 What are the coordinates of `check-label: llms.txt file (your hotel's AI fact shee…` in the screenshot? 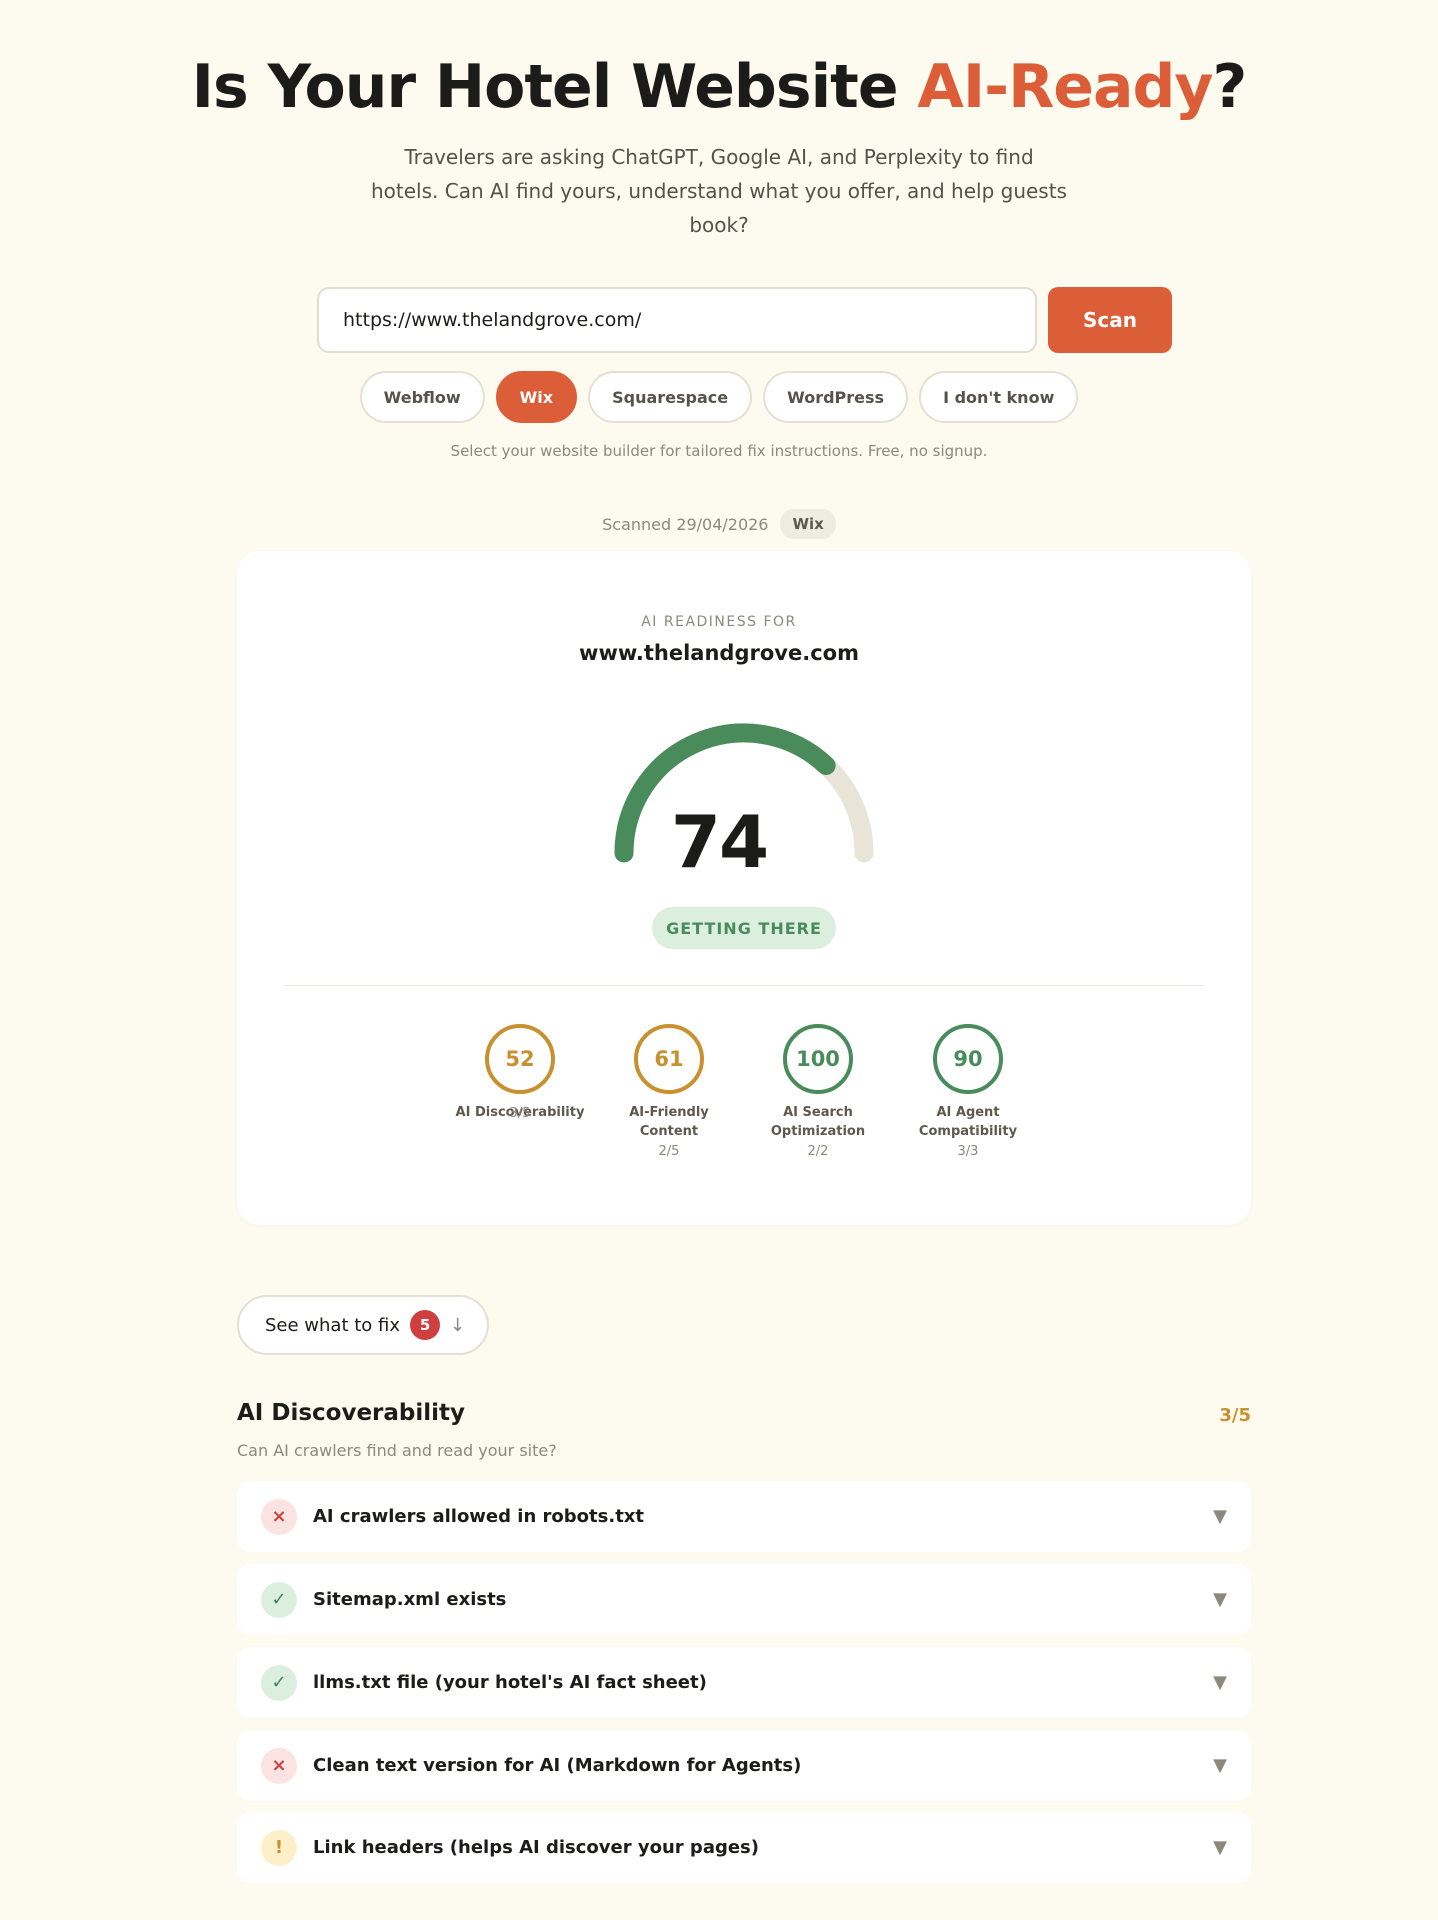 It's located at (510, 1682).